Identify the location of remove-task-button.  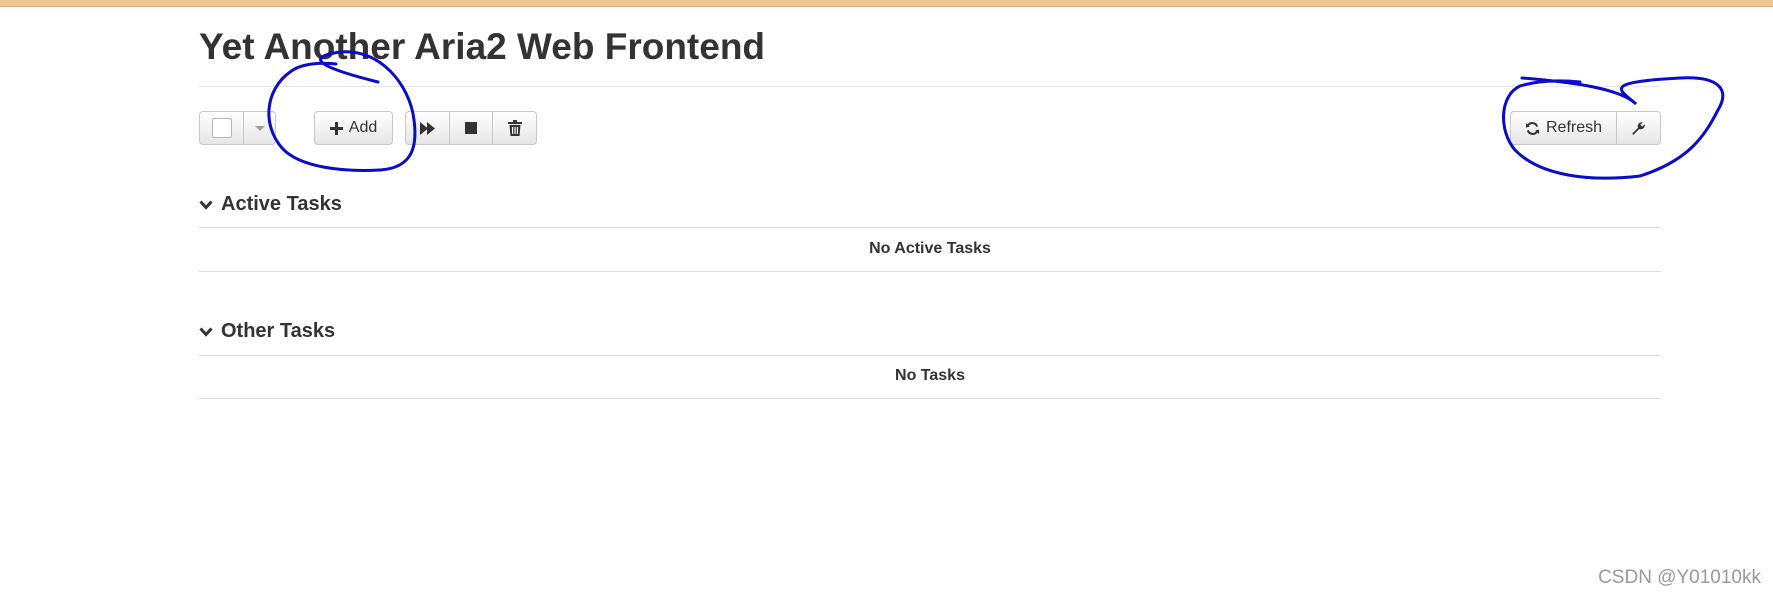
(514, 128).